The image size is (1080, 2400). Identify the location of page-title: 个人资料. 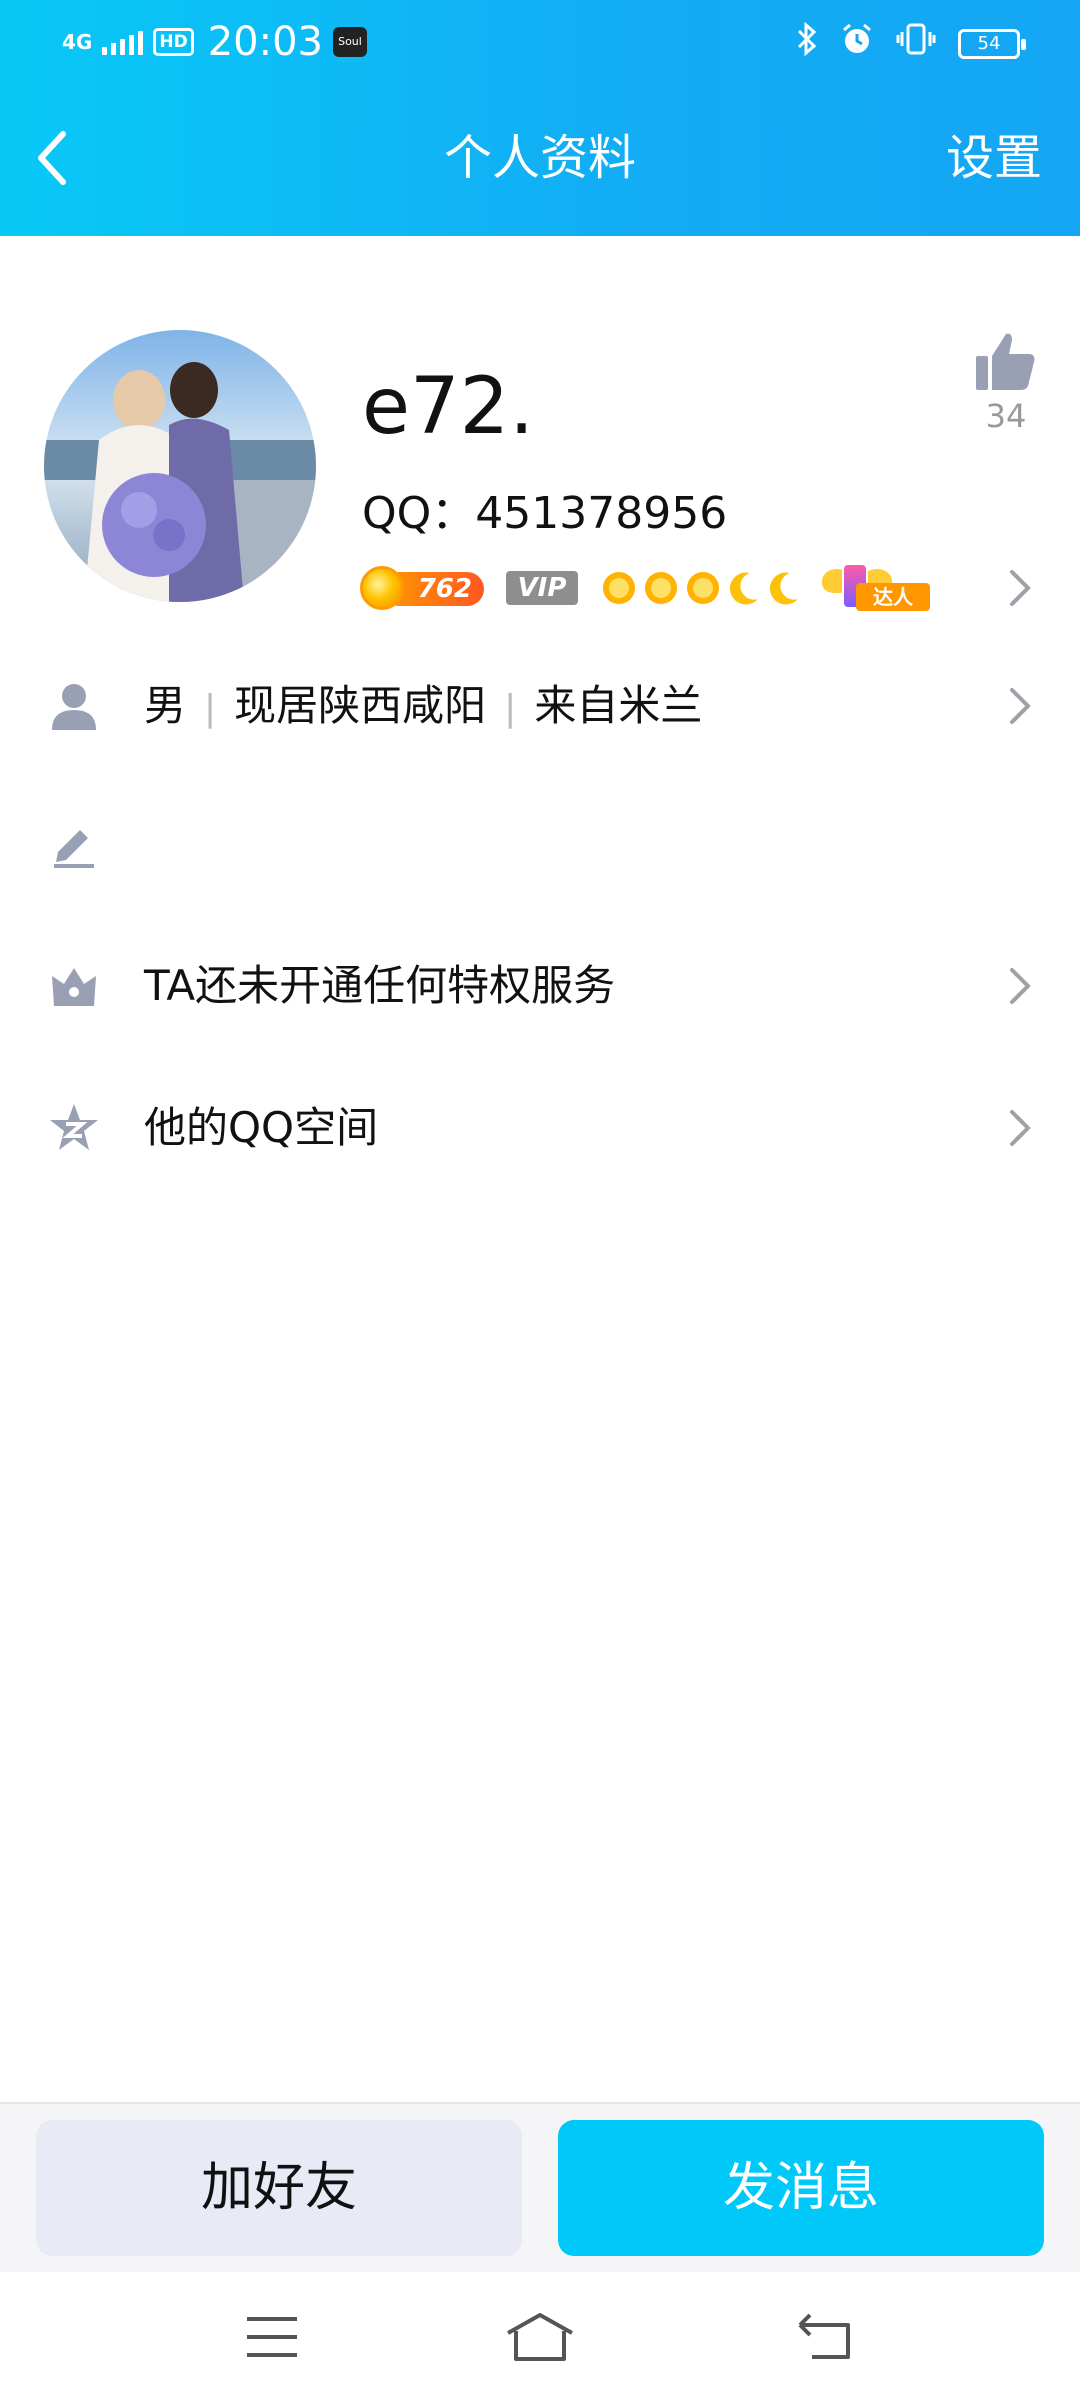
(539, 158).